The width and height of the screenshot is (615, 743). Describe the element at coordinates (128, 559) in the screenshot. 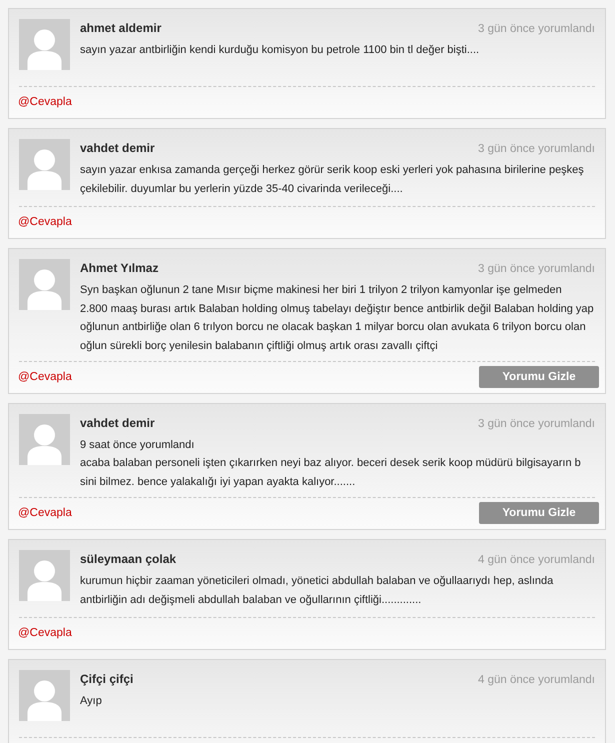

I see `author-name: süleymaan çolak` at that location.